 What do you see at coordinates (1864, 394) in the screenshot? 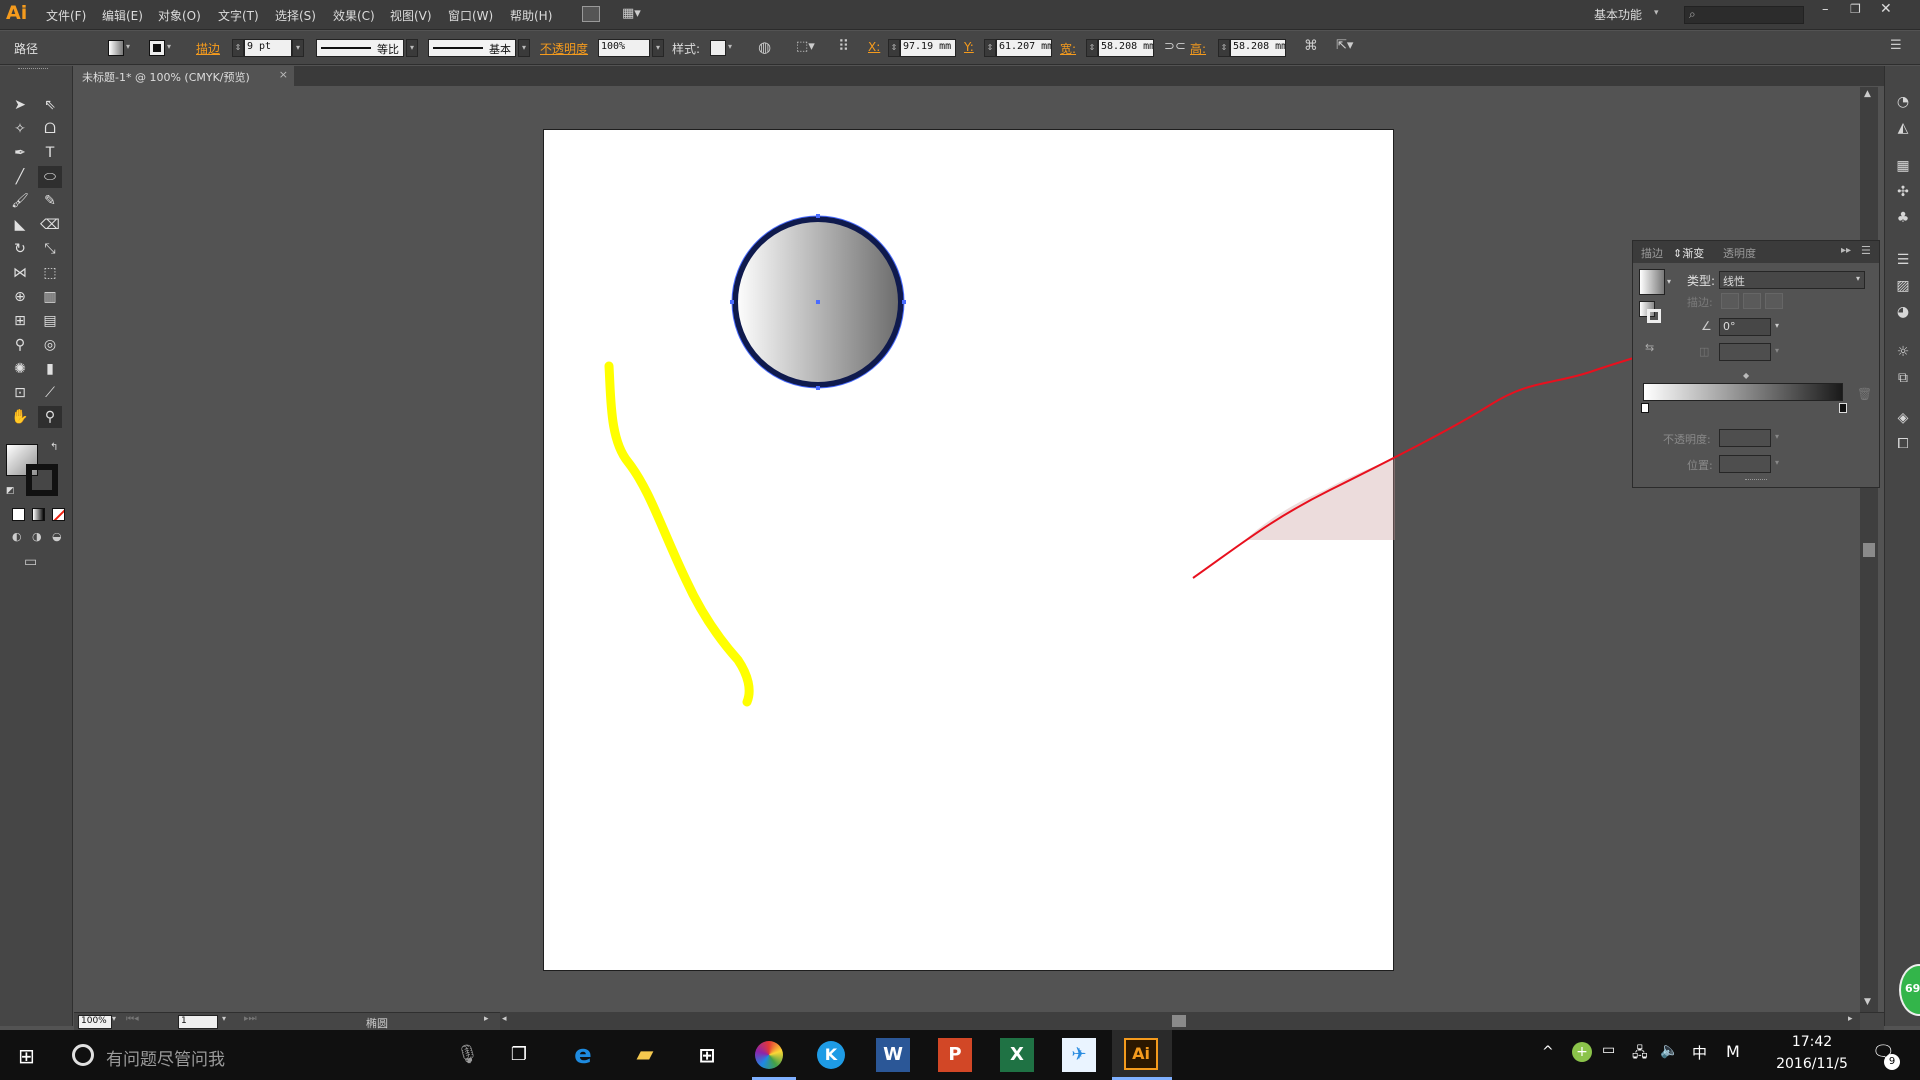
I see `delete-stop-icon: 🗑` at bounding box center [1864, 394].